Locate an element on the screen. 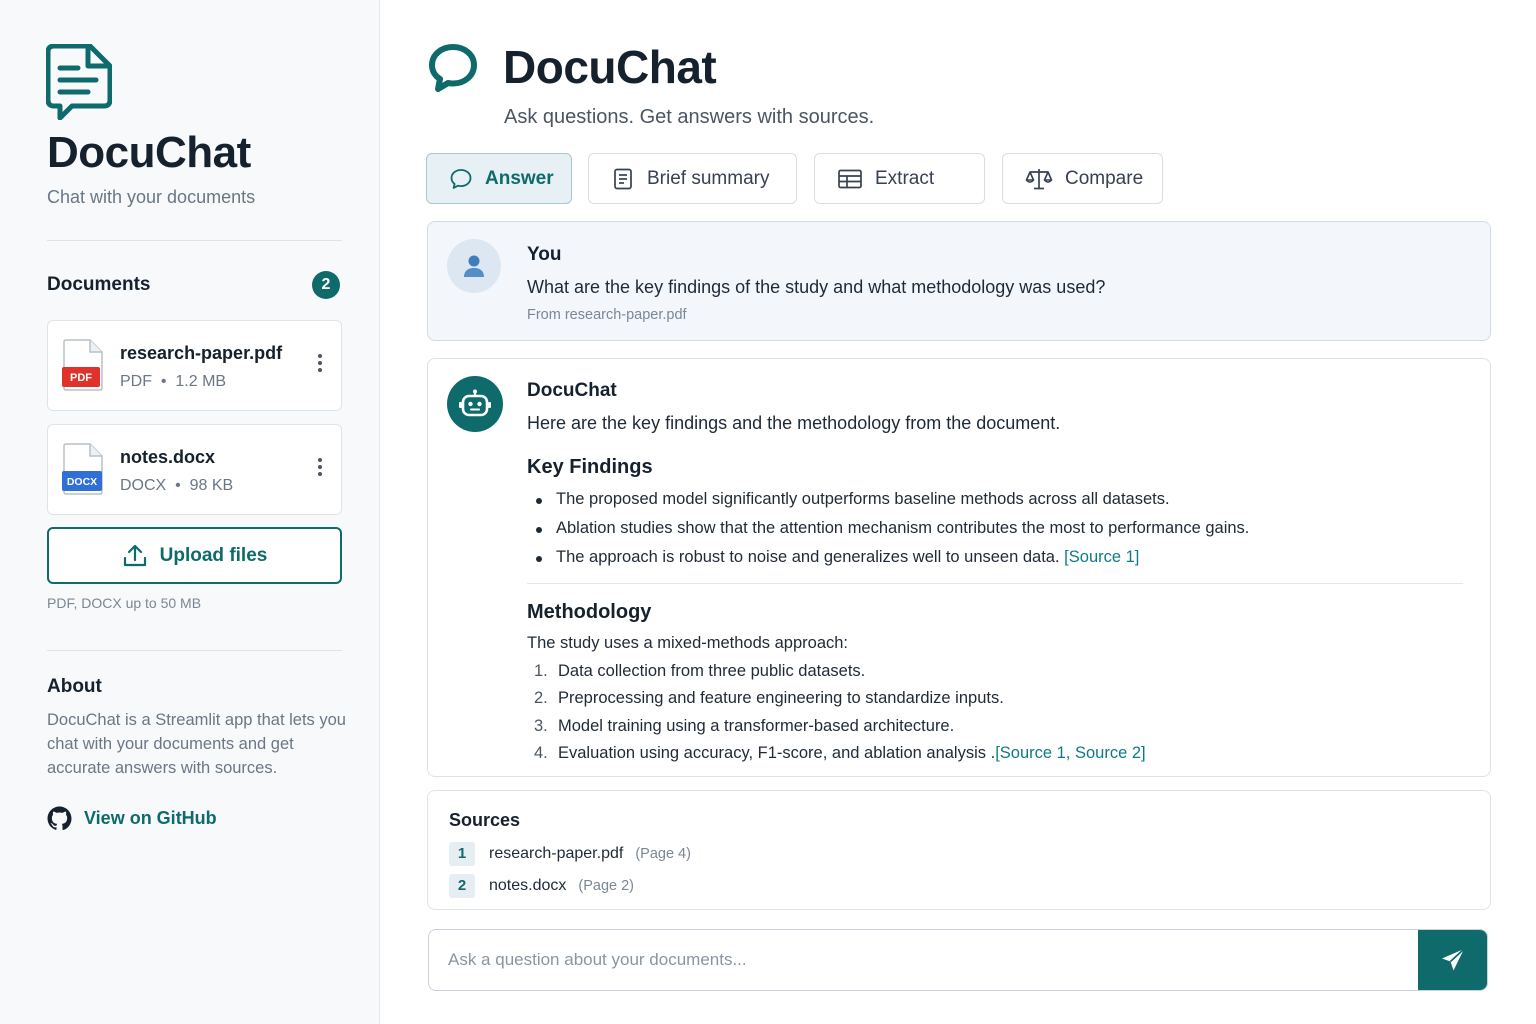  chat-bubble-icon is located at coordinates (461, 178).